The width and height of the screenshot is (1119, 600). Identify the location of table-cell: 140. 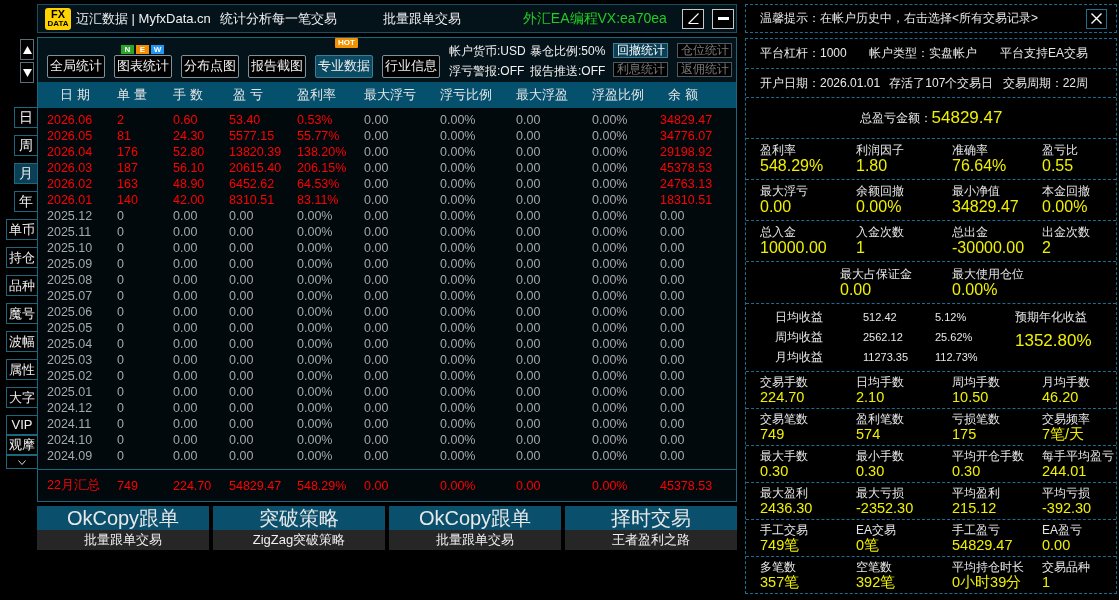
(127, 200).